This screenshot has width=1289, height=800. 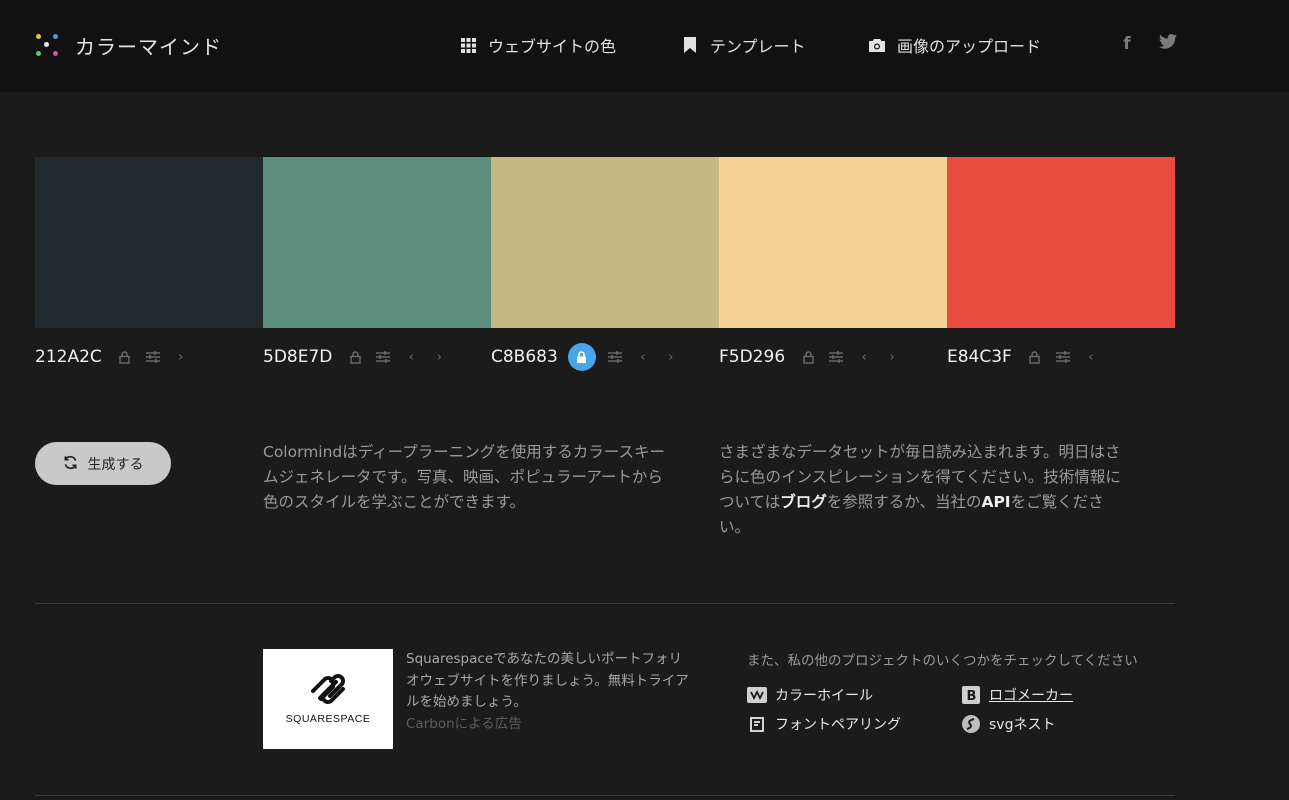 I want to click on hex-value: E84C3F, so click(x=979, y=357).